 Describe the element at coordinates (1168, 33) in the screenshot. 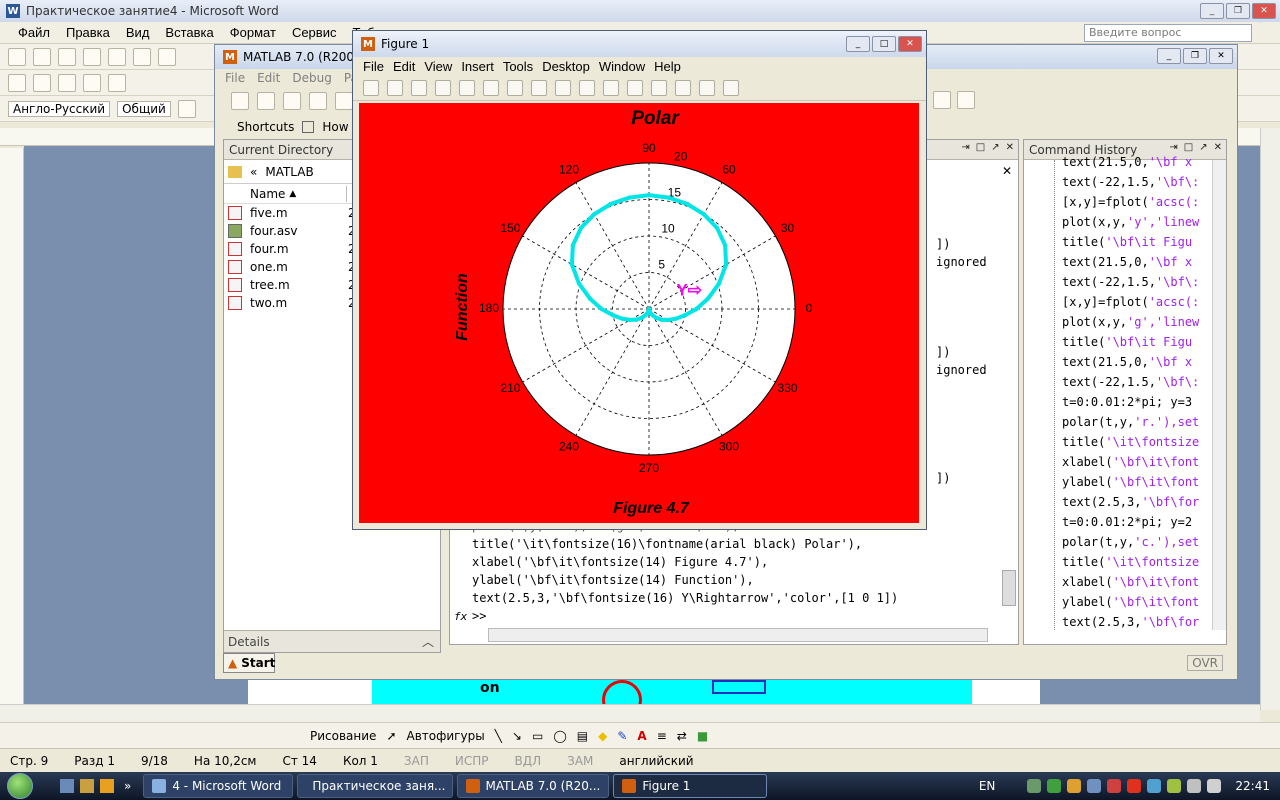

I see `question-box: Введите вопрос` at that location.